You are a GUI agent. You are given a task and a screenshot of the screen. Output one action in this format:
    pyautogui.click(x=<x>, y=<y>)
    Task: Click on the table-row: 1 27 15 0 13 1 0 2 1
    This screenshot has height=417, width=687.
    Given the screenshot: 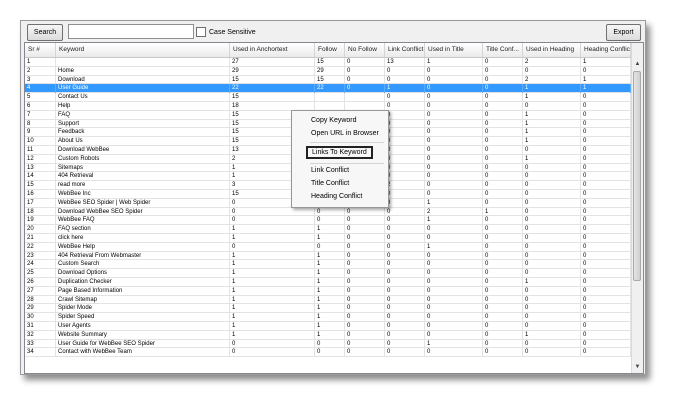 What is the action you would take?
    pyautogui.click(x=328, y=62)
    